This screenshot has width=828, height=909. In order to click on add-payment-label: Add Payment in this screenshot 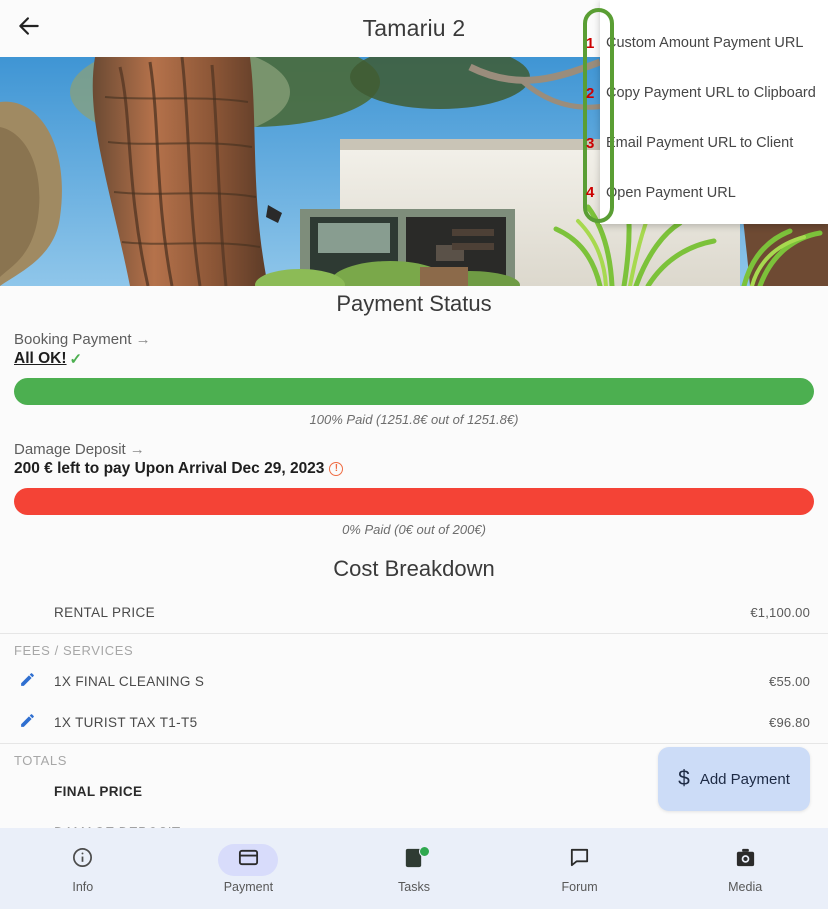, I will do `click(744, 779)`.